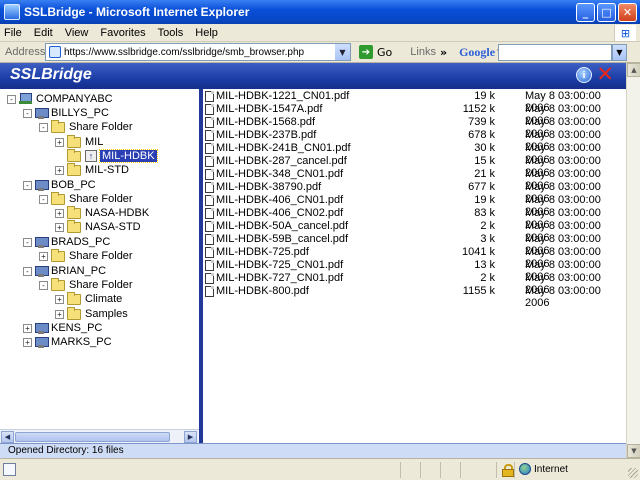 The height and width of the screenshot is (480, 640). Describe the element at coordinates (283, 148) in the screenshot. I see `file-name: MIL-HDBK-241B_CN01.pdf` at that location.